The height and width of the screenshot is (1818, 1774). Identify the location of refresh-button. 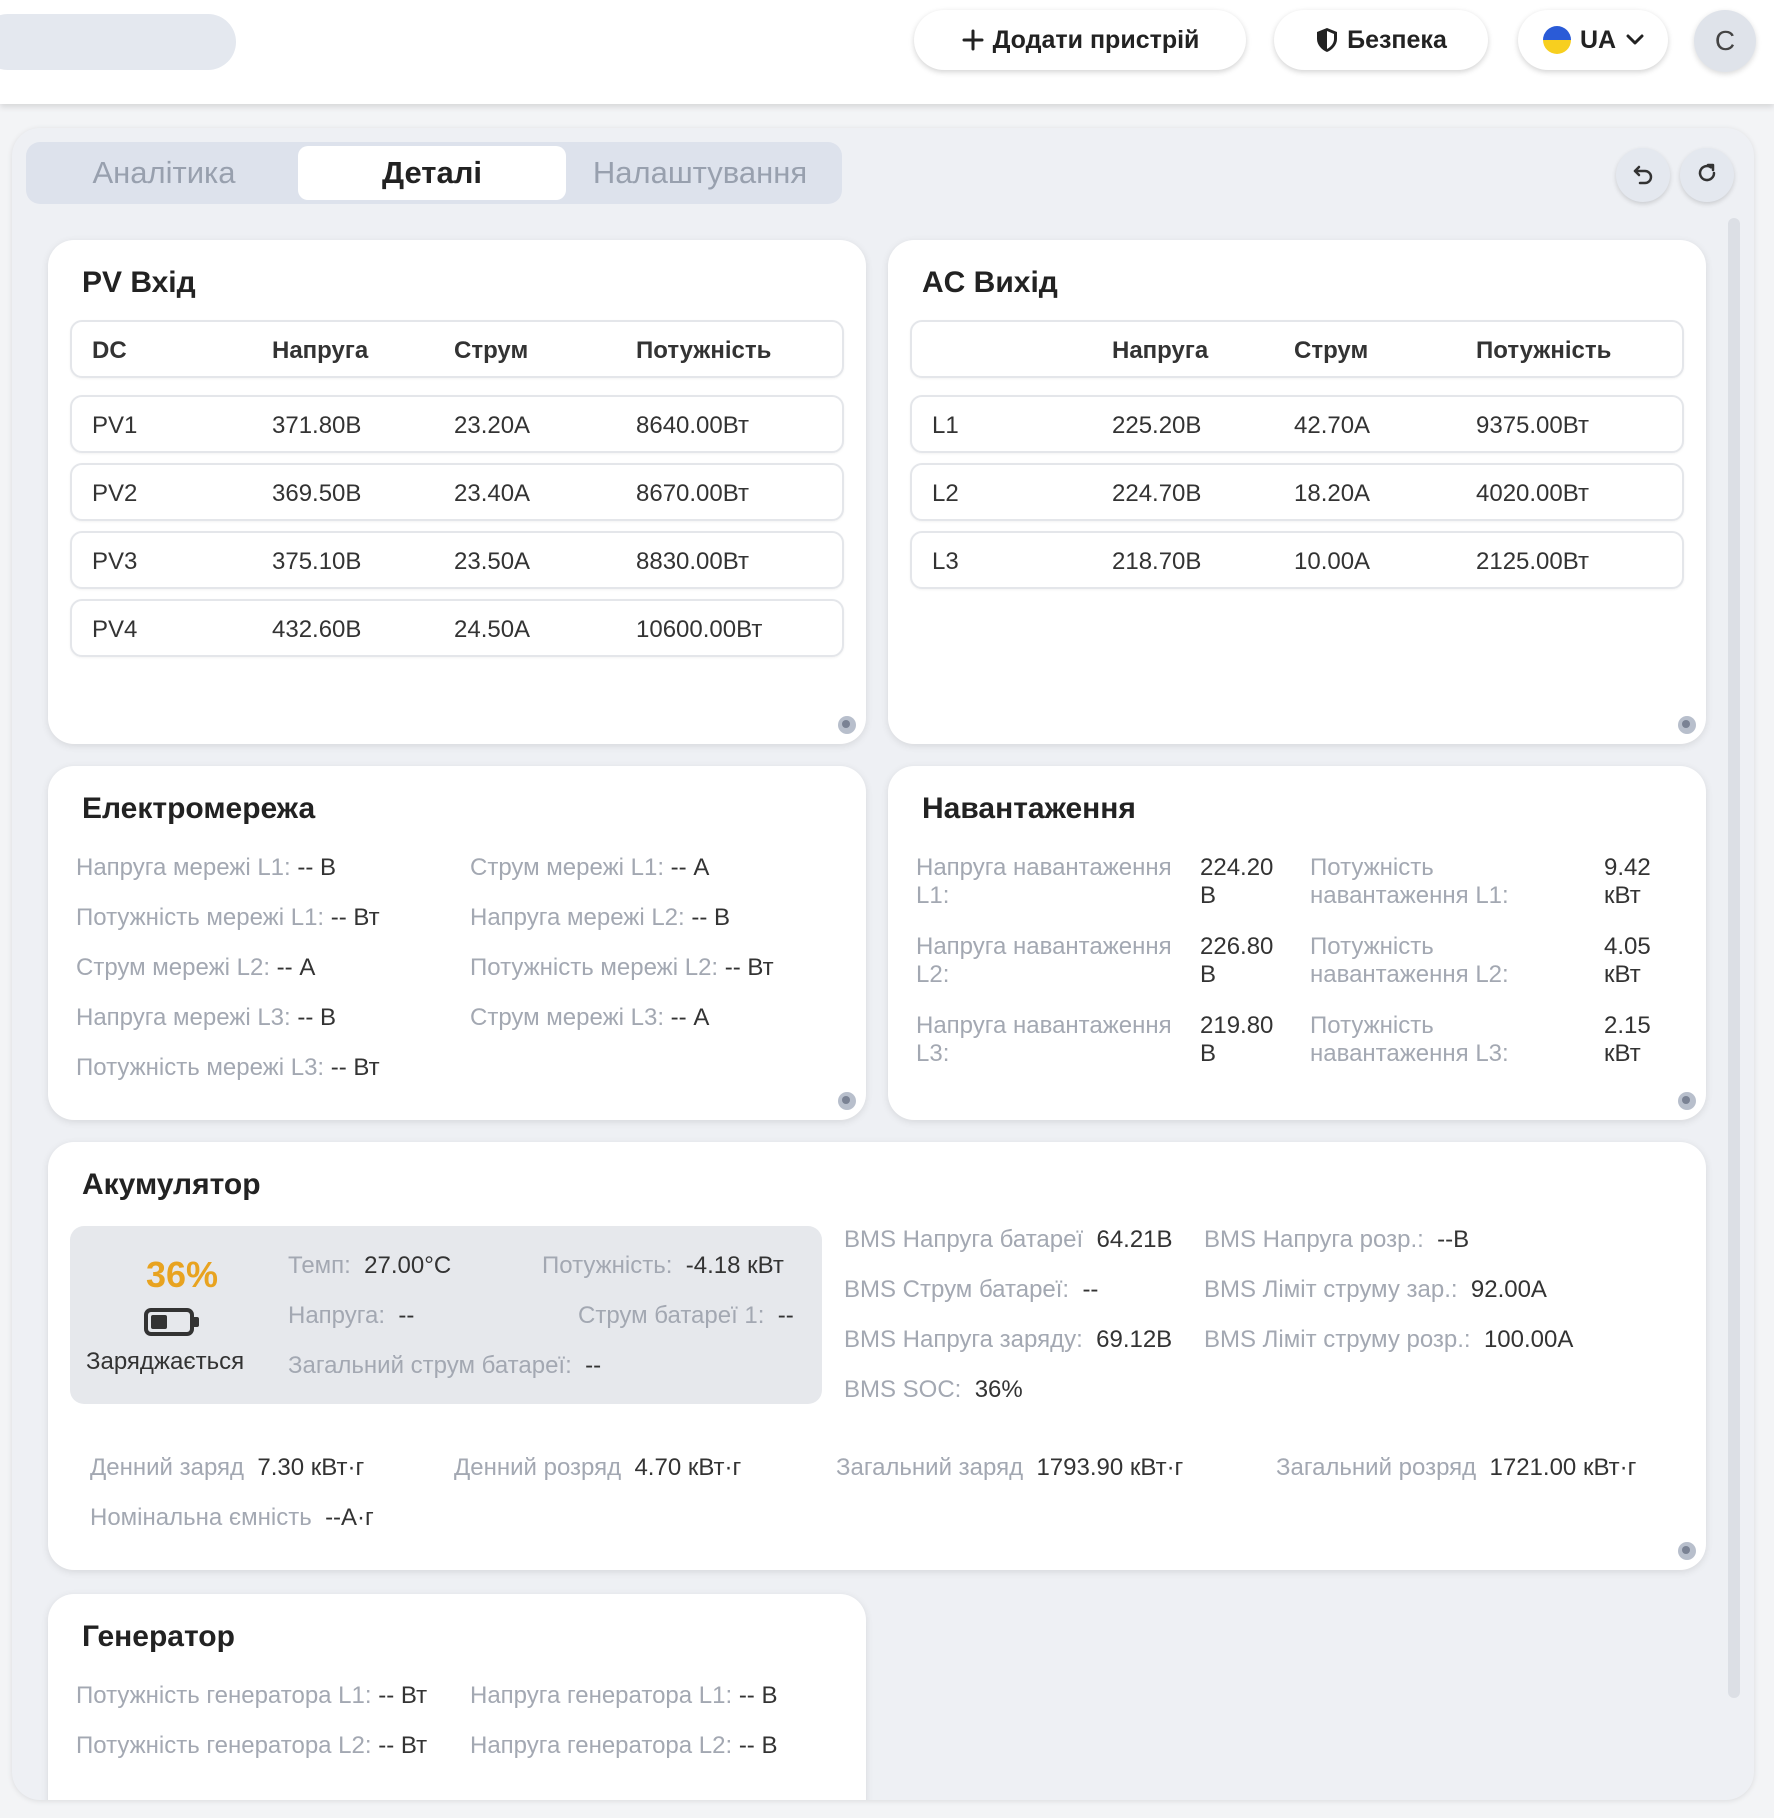
(1707, 175).